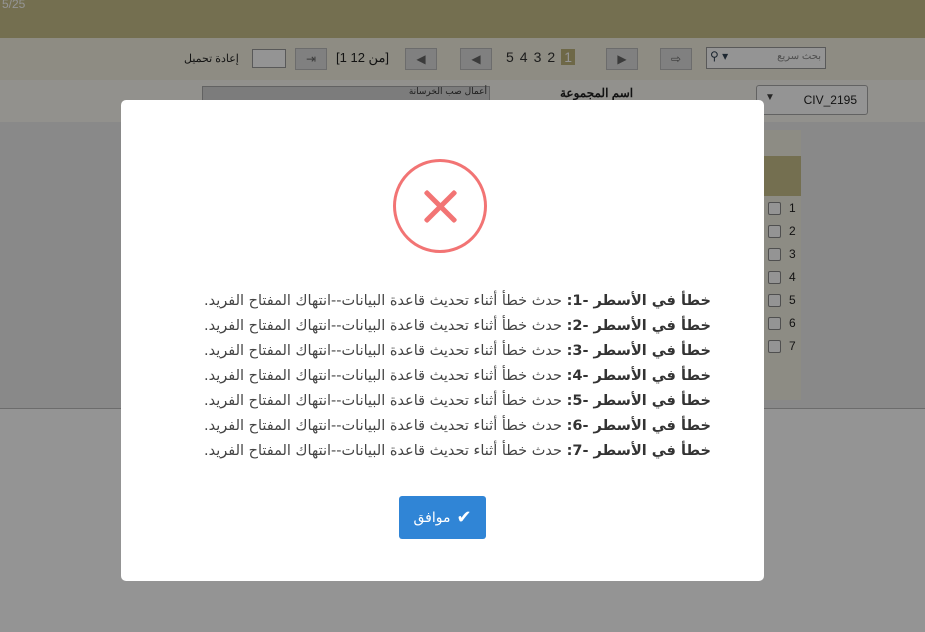 This screenshot has width=925, height=632. What do you see at coordinates (464, 517) in the screenshot?
I see `check-icon: ✔` at bounding box center [464, 517].